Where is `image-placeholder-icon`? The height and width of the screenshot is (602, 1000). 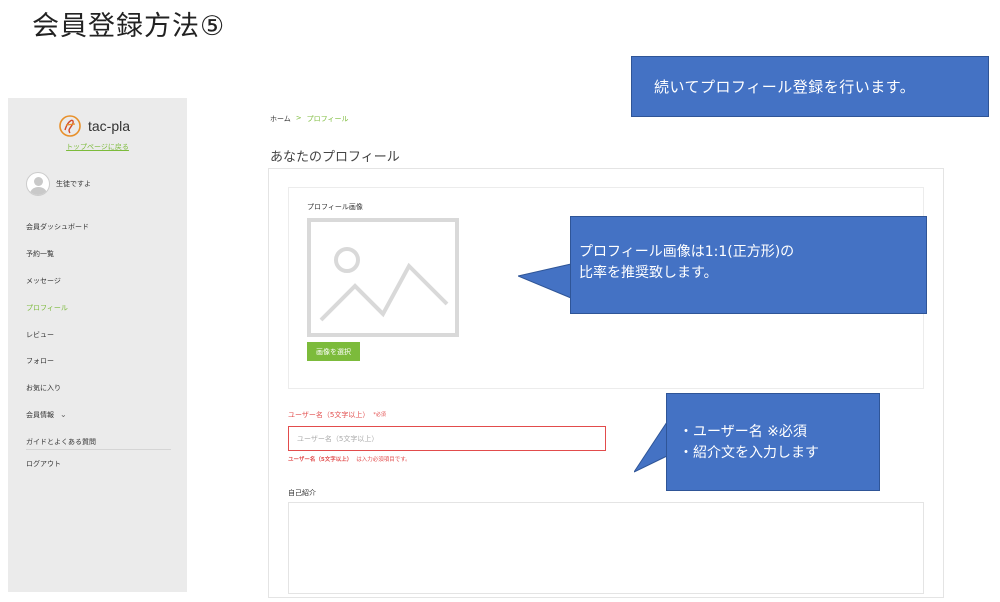 image-placeholder-icon is located at coordinates (383, 277).